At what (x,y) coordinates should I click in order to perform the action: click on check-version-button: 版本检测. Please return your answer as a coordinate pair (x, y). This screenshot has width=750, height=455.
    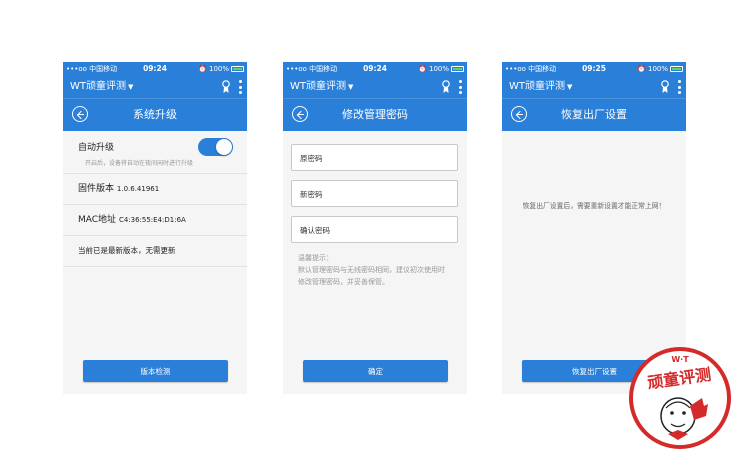
    Looking at the image, I should click on (155, 371).